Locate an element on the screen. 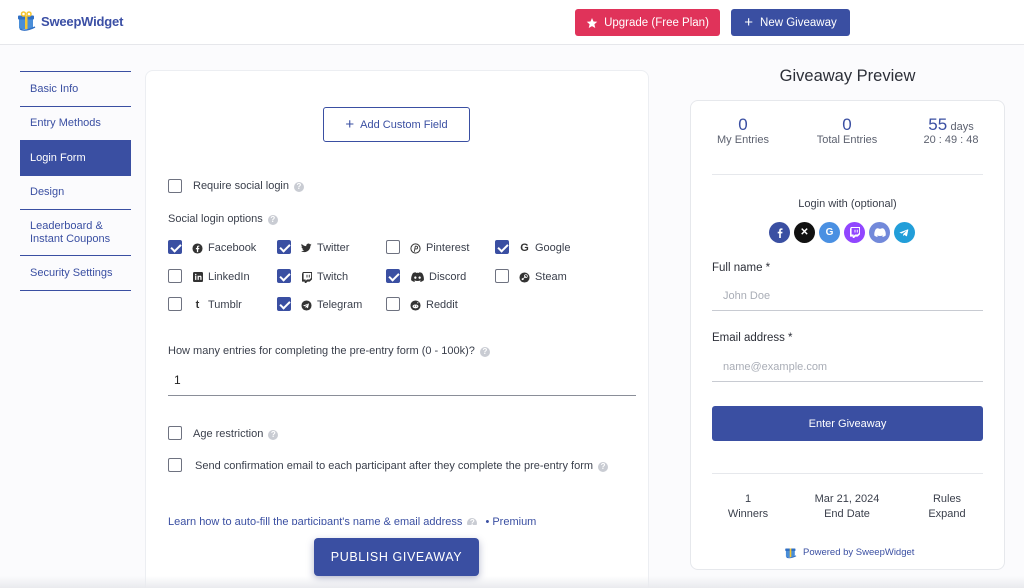  facebook-login-icon is located at coordinates (779, 232).